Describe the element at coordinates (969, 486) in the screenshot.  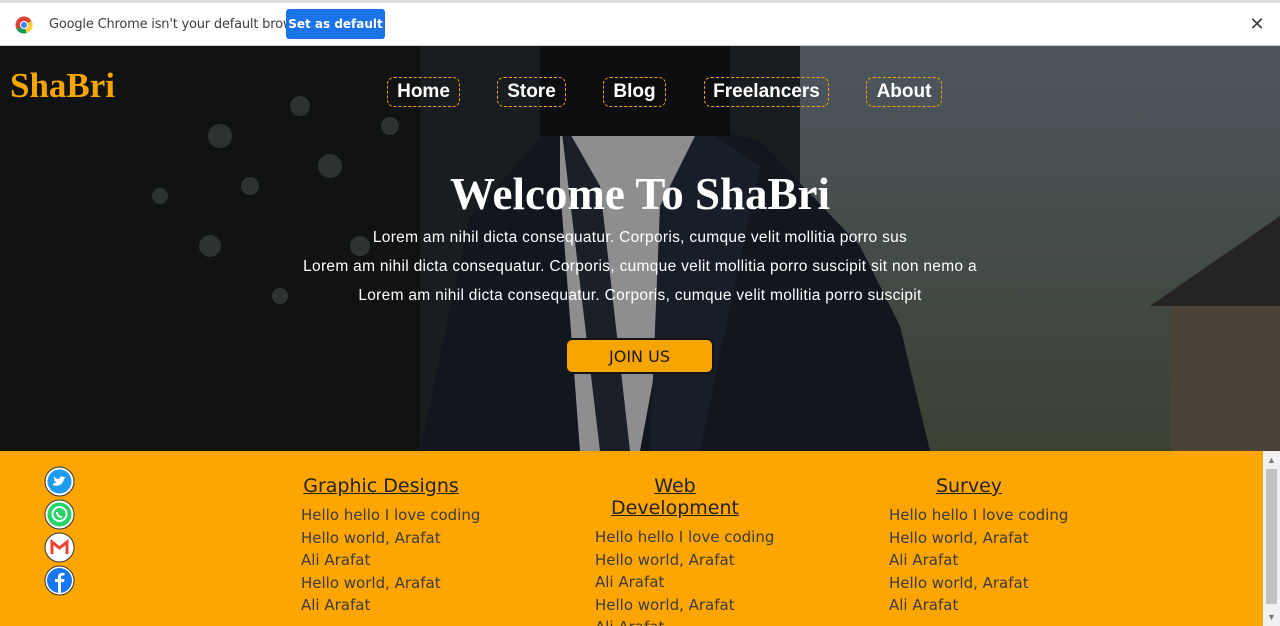
I see `footer-column-title: Survey` at that location.